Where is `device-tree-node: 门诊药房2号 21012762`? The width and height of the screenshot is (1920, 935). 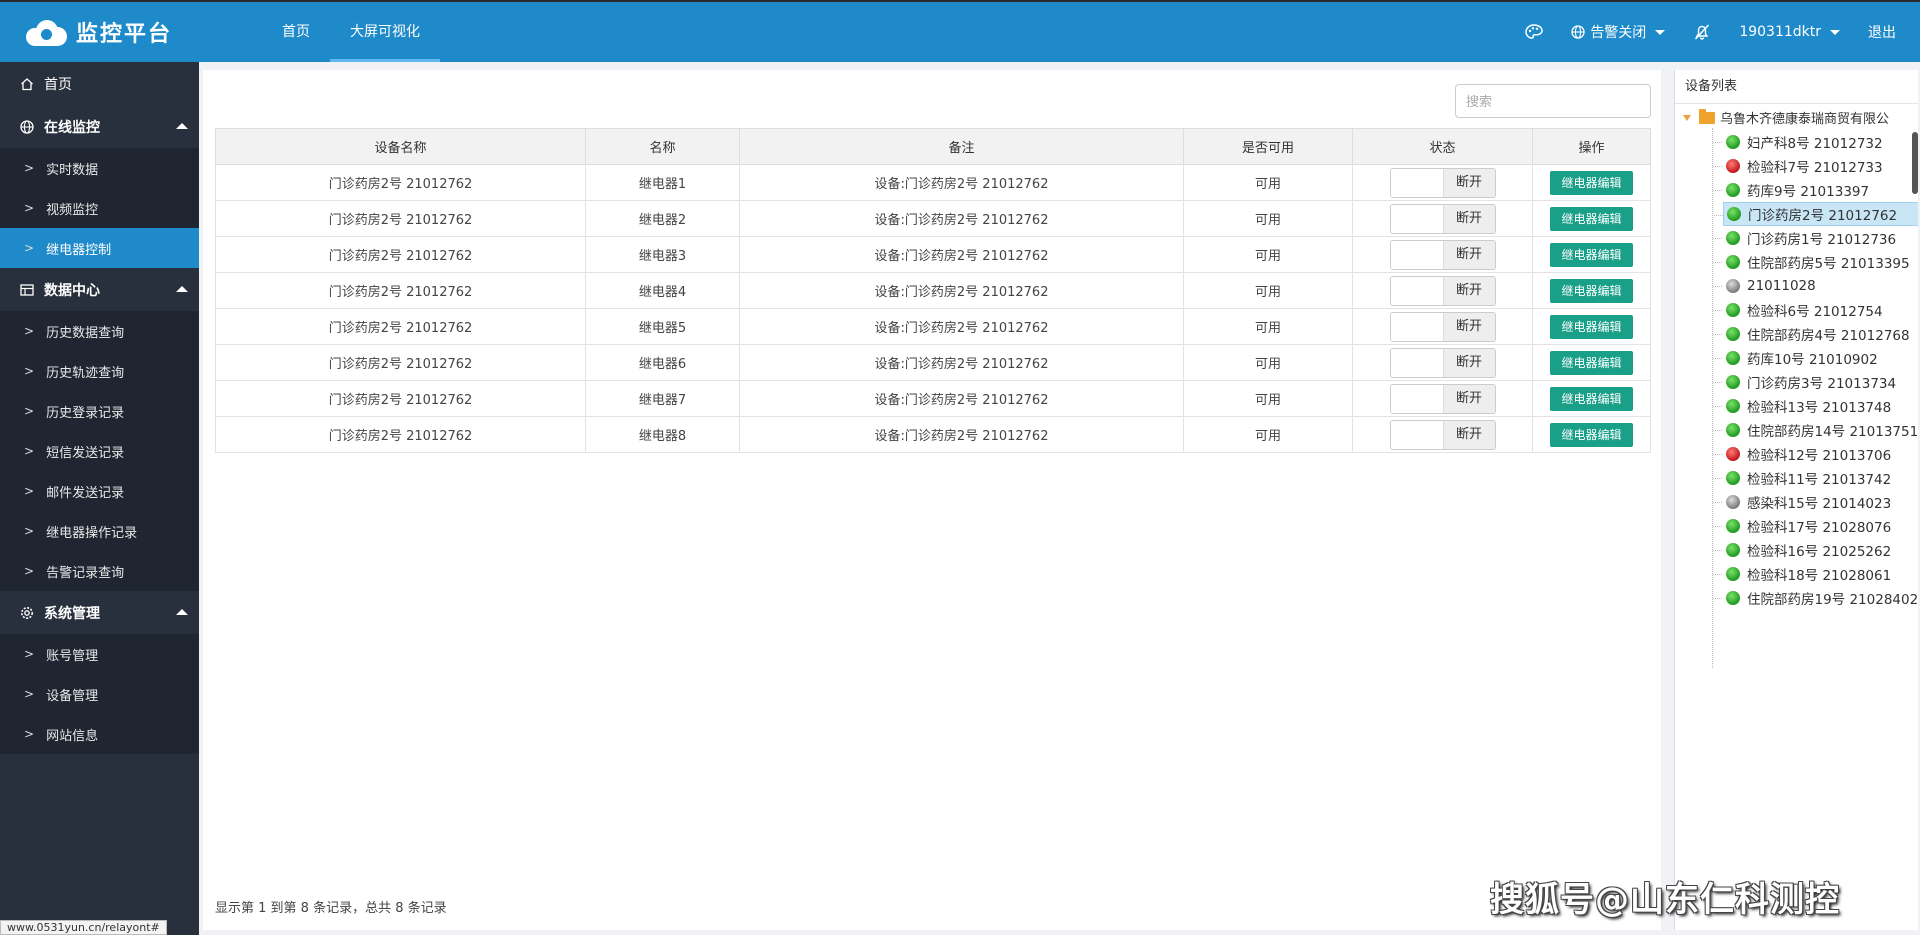 device-tree-node: 门诊药房2号 21012762 is located at coordinates (1815, 214).